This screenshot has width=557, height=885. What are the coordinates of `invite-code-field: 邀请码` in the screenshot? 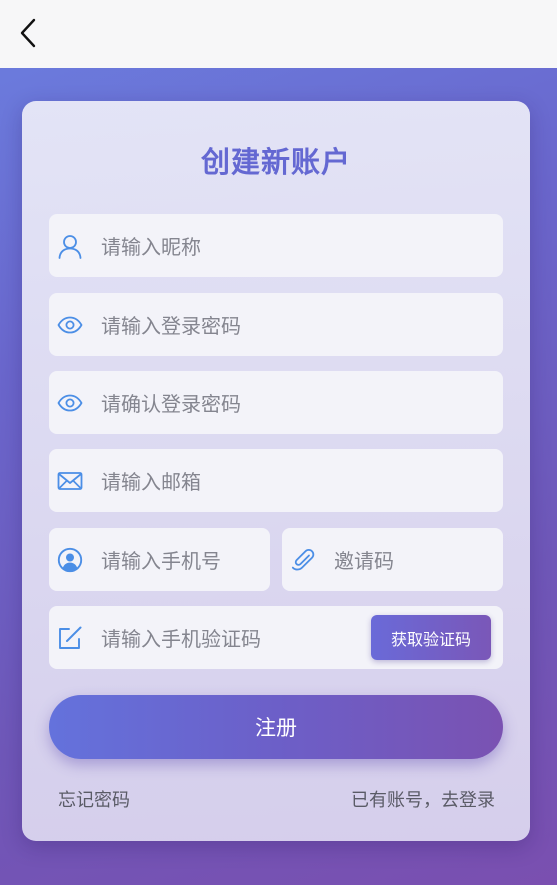 It's located at (392, 559).